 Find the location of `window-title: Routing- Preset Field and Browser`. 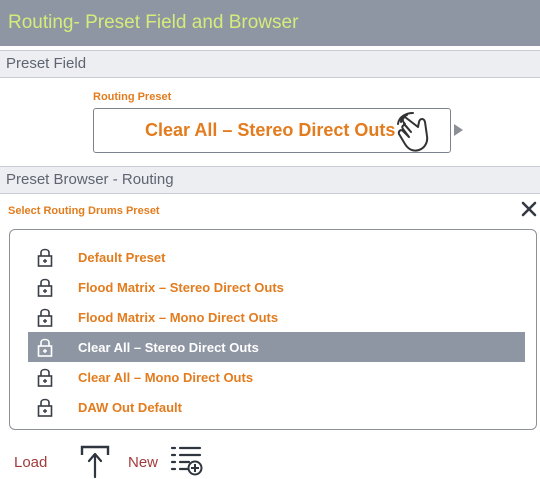

window-title: Routing- Preset Field and Browser is located at coordinates (153, 22).